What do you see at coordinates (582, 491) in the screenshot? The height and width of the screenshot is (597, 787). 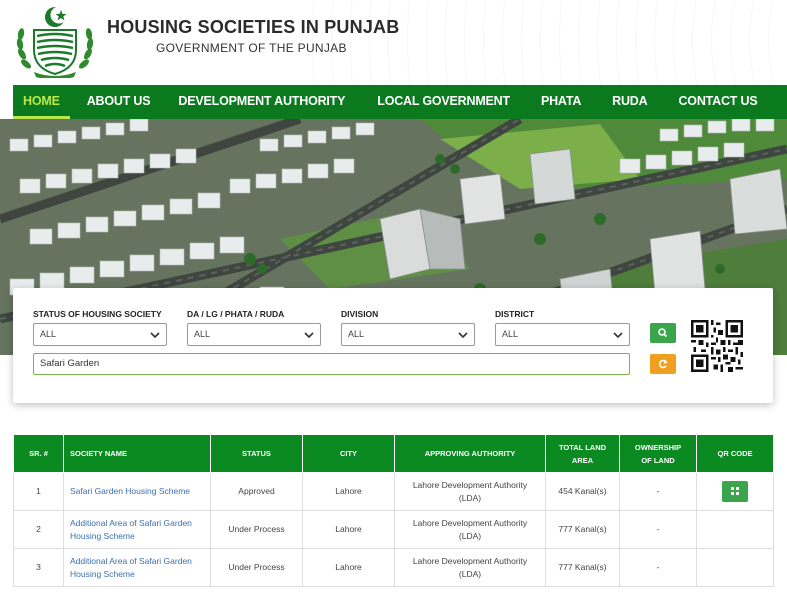 I see `cell-area: 454 Kanal(s)` at bounding box center [582, 491].